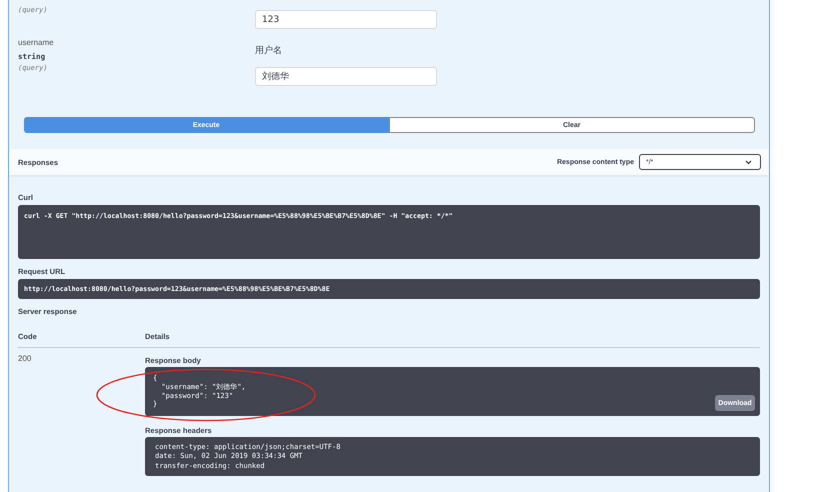  Describe the element at coordinates (36, 42) in the screenshot. I see `parameter-name: username` at that location.